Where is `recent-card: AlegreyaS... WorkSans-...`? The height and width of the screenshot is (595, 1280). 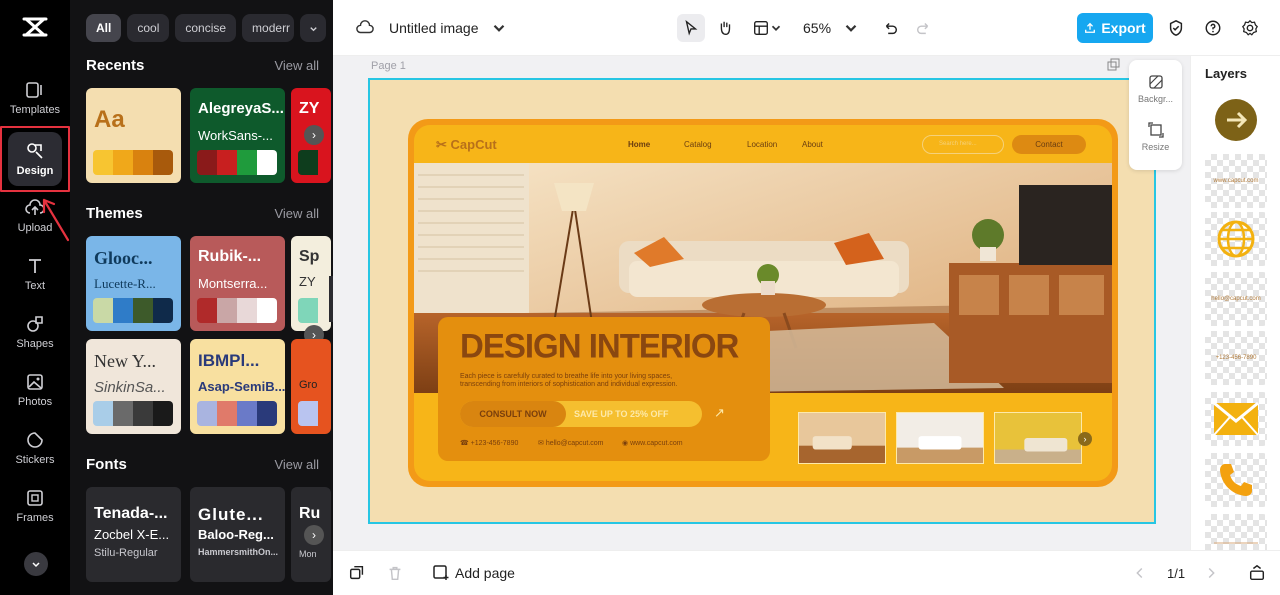 recent-card: AlegreyaS... WorkSans-... is located at coordinates (237, 135).